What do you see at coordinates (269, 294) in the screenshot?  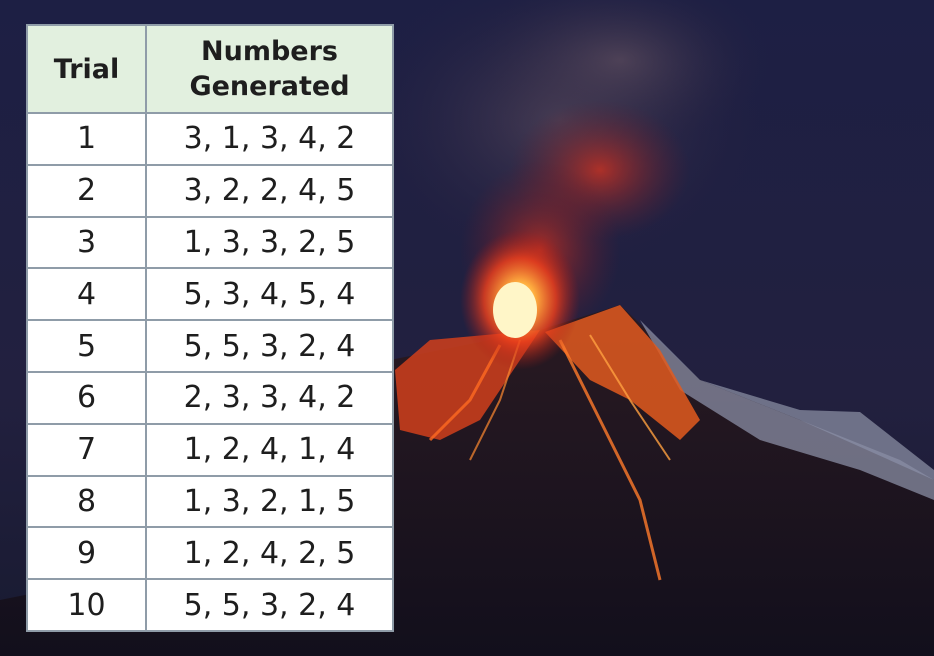 I see `numbers-cell: 5, 3, 4, 5, 4` at bounding box center [269, 294].